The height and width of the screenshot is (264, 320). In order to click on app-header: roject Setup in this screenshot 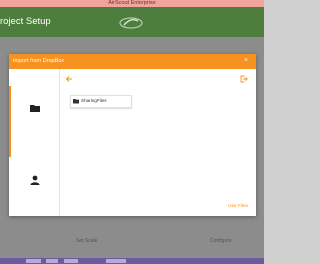, I will do `click(132, 22)`.